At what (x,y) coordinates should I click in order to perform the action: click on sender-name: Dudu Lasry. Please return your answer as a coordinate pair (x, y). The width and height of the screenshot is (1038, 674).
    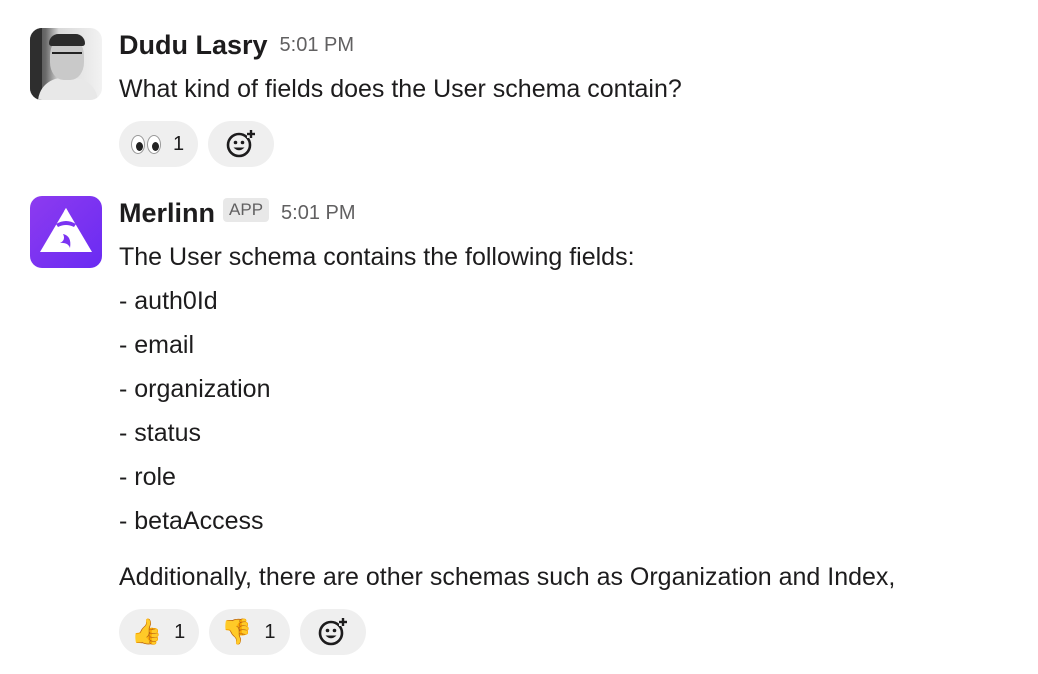
    Looking at the image, I should click on (193, 45).